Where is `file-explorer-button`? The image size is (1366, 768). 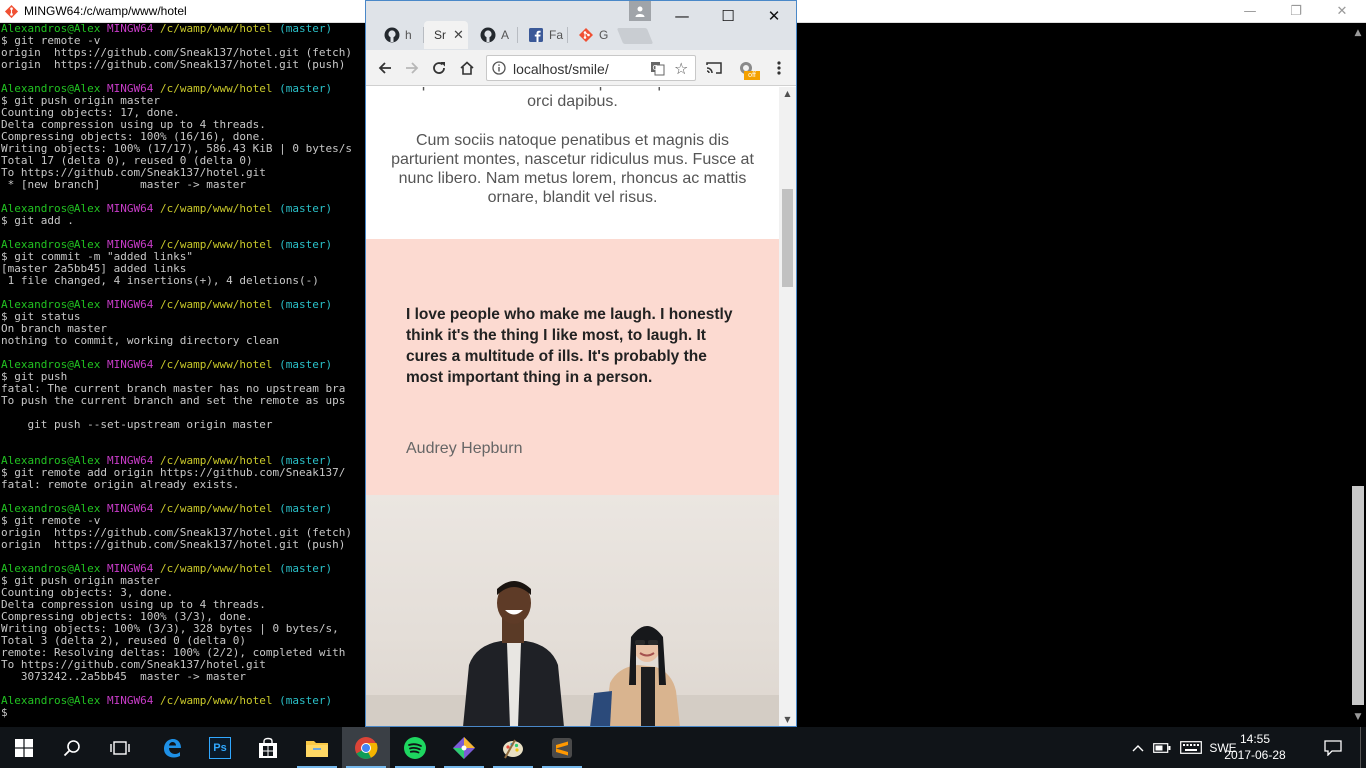 file-explorer-button is located at coordinates (317, 747).